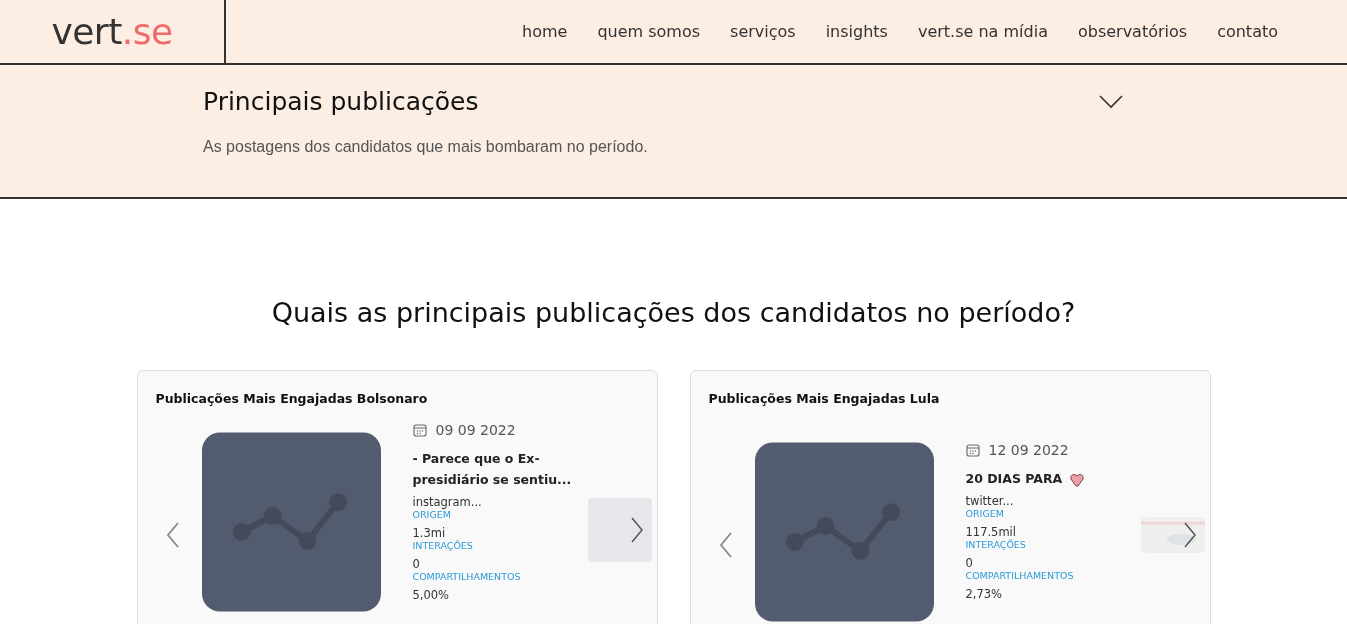 The height and width of the screenshot is (624, 1347). What do you see at coordinates (1014, 479) in the screenshot?
I see `post-title: 20 DIAS PARA` at bounding box center [1014, 479].